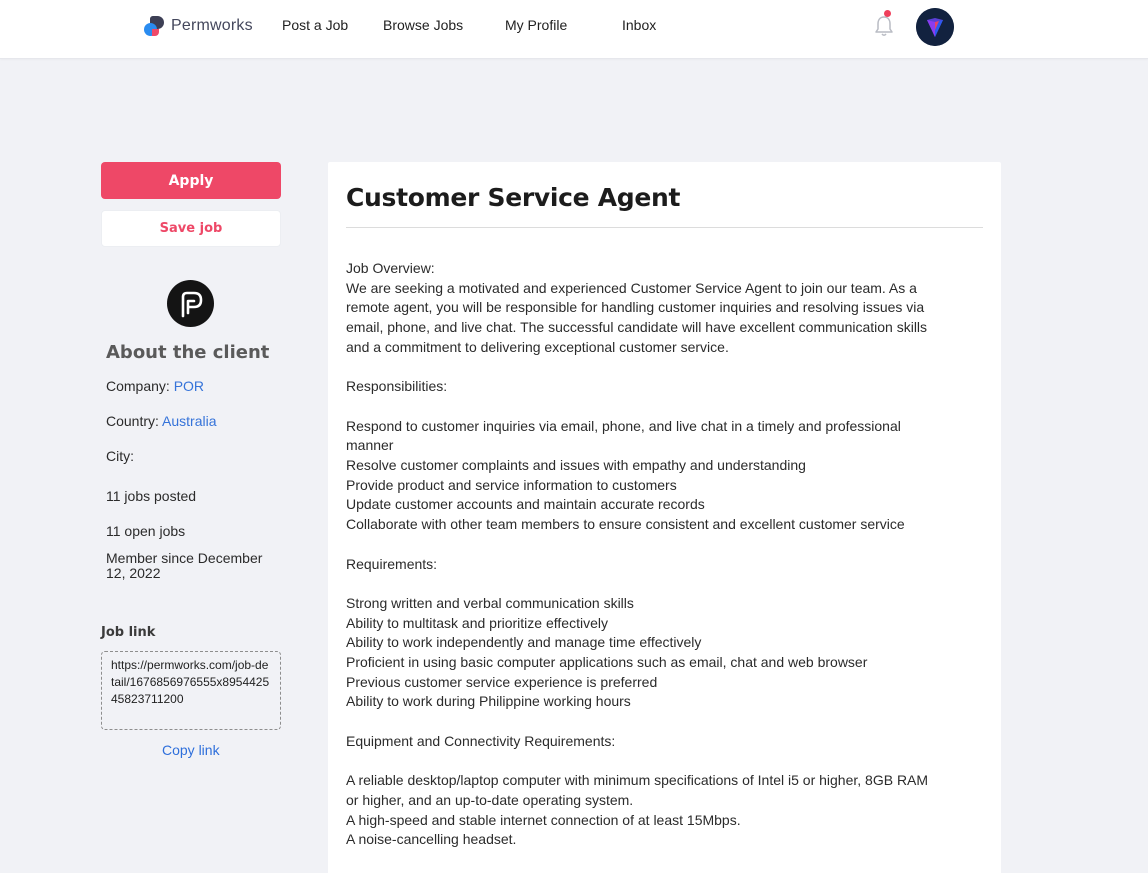 This screenshot has width=1148, height=873. Describe the element at coordinates (191, 180) in the screenshot. I see `apply-button: Apply` at that location.